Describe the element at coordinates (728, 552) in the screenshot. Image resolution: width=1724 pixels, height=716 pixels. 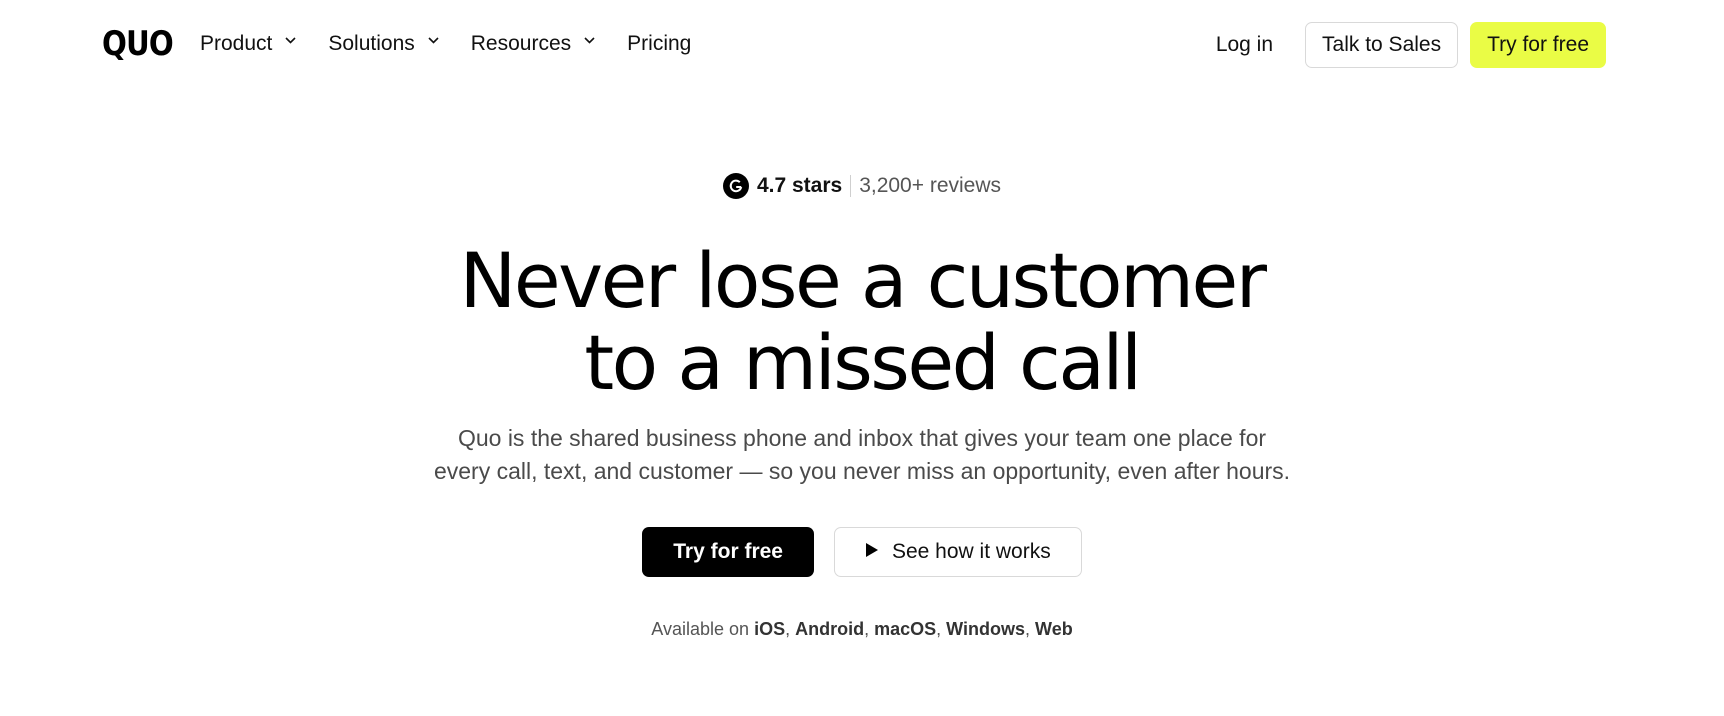
I see `try-for-free-button: Try for free` at that location.